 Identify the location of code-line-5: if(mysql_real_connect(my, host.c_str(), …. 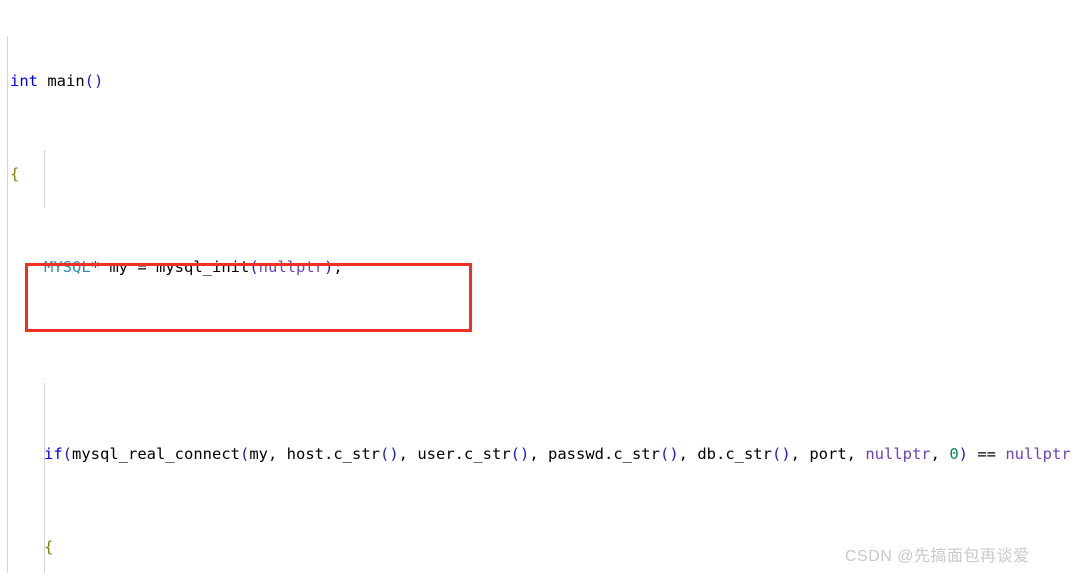
(536, 454).